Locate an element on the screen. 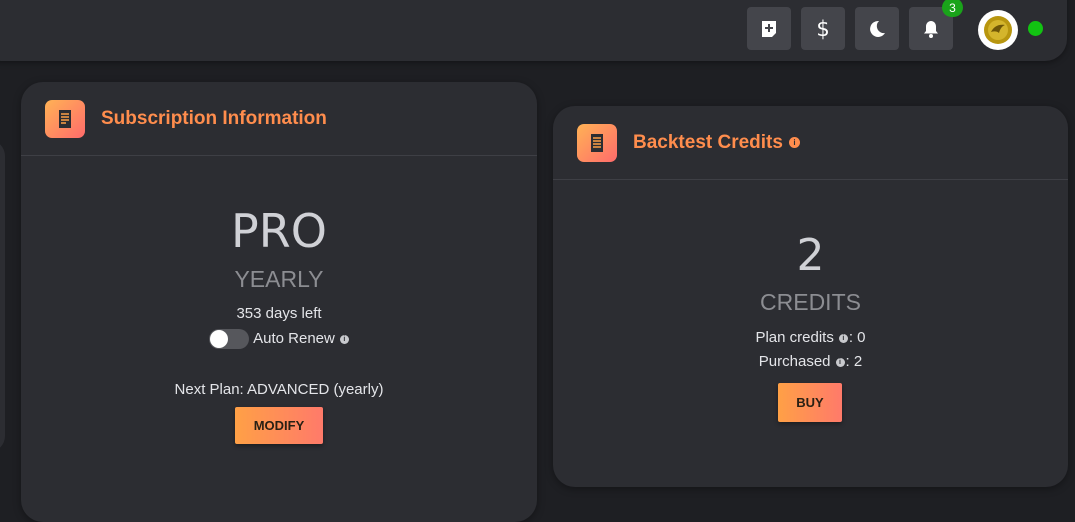  auto-renew-label: Auto Renew is located at coordinates (294, 338).